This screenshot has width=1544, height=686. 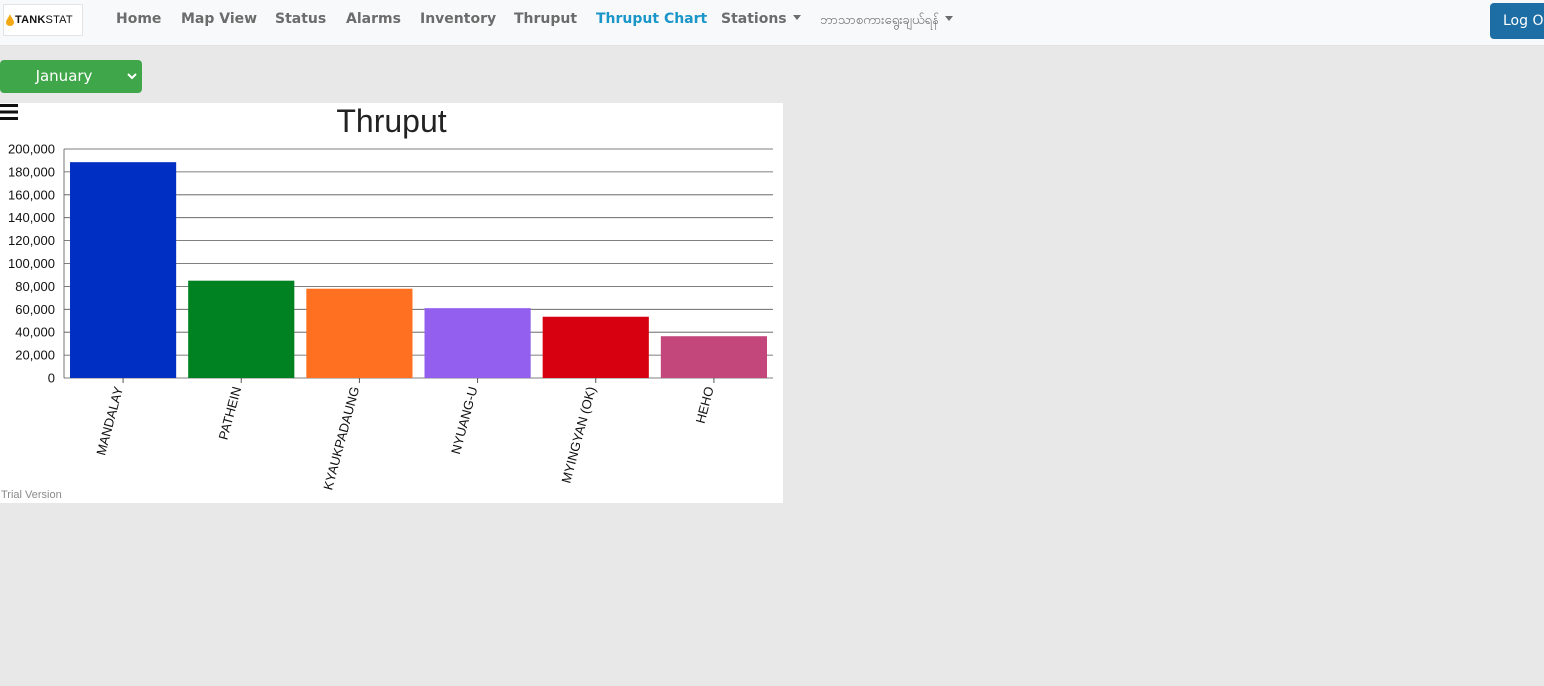 I want to click on y-tick-label: 40,000, so click(x=35, y=332).